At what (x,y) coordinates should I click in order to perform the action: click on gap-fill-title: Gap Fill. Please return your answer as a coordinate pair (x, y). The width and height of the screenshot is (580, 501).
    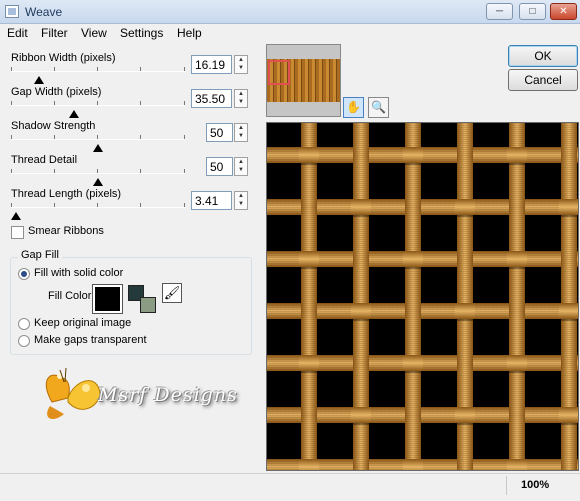
    Looking at the image, I should click on (40, 255).